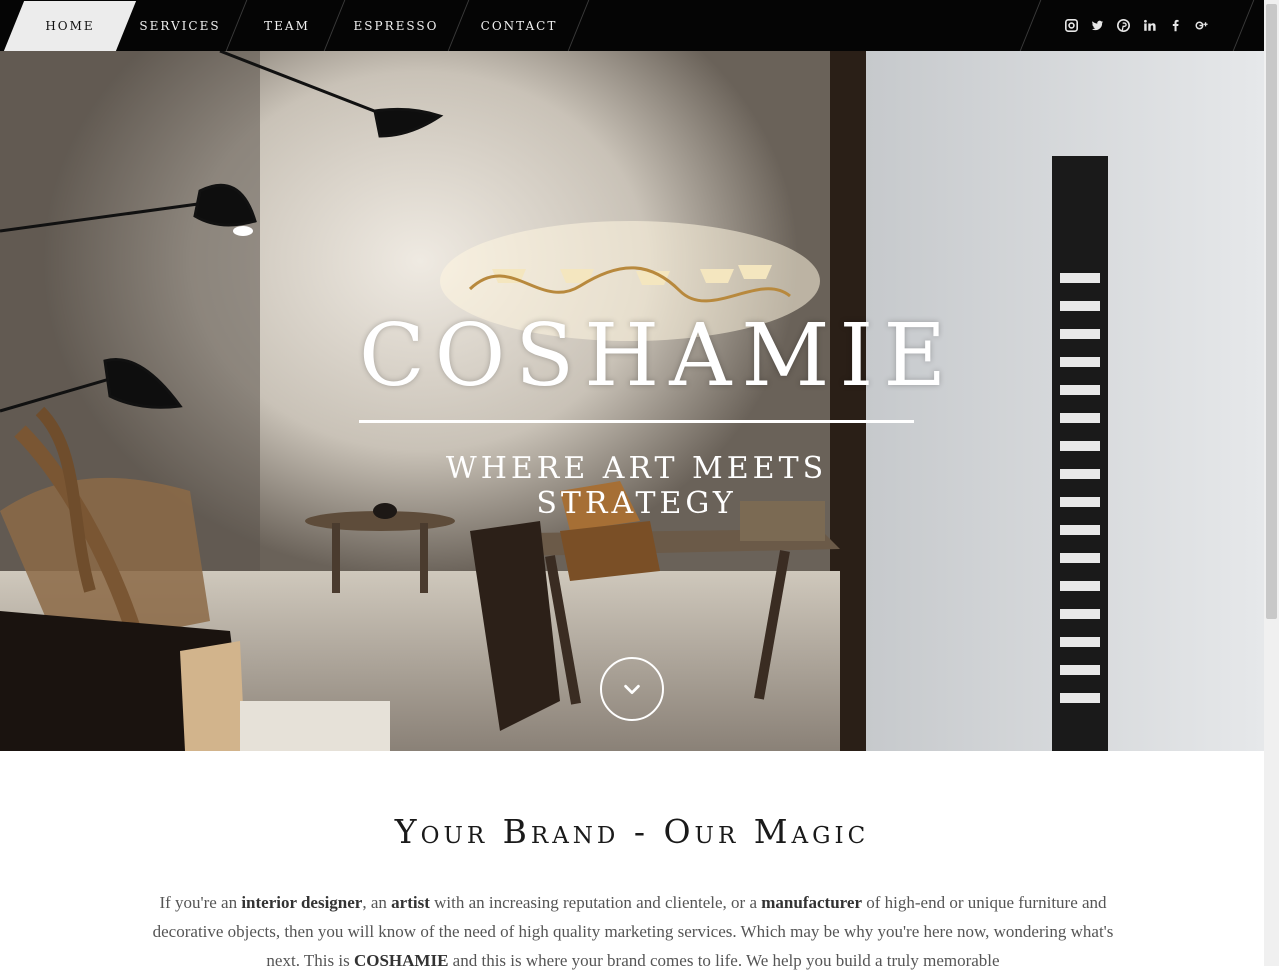  I want to click on intro-highlight: artist, so click(410, 902).